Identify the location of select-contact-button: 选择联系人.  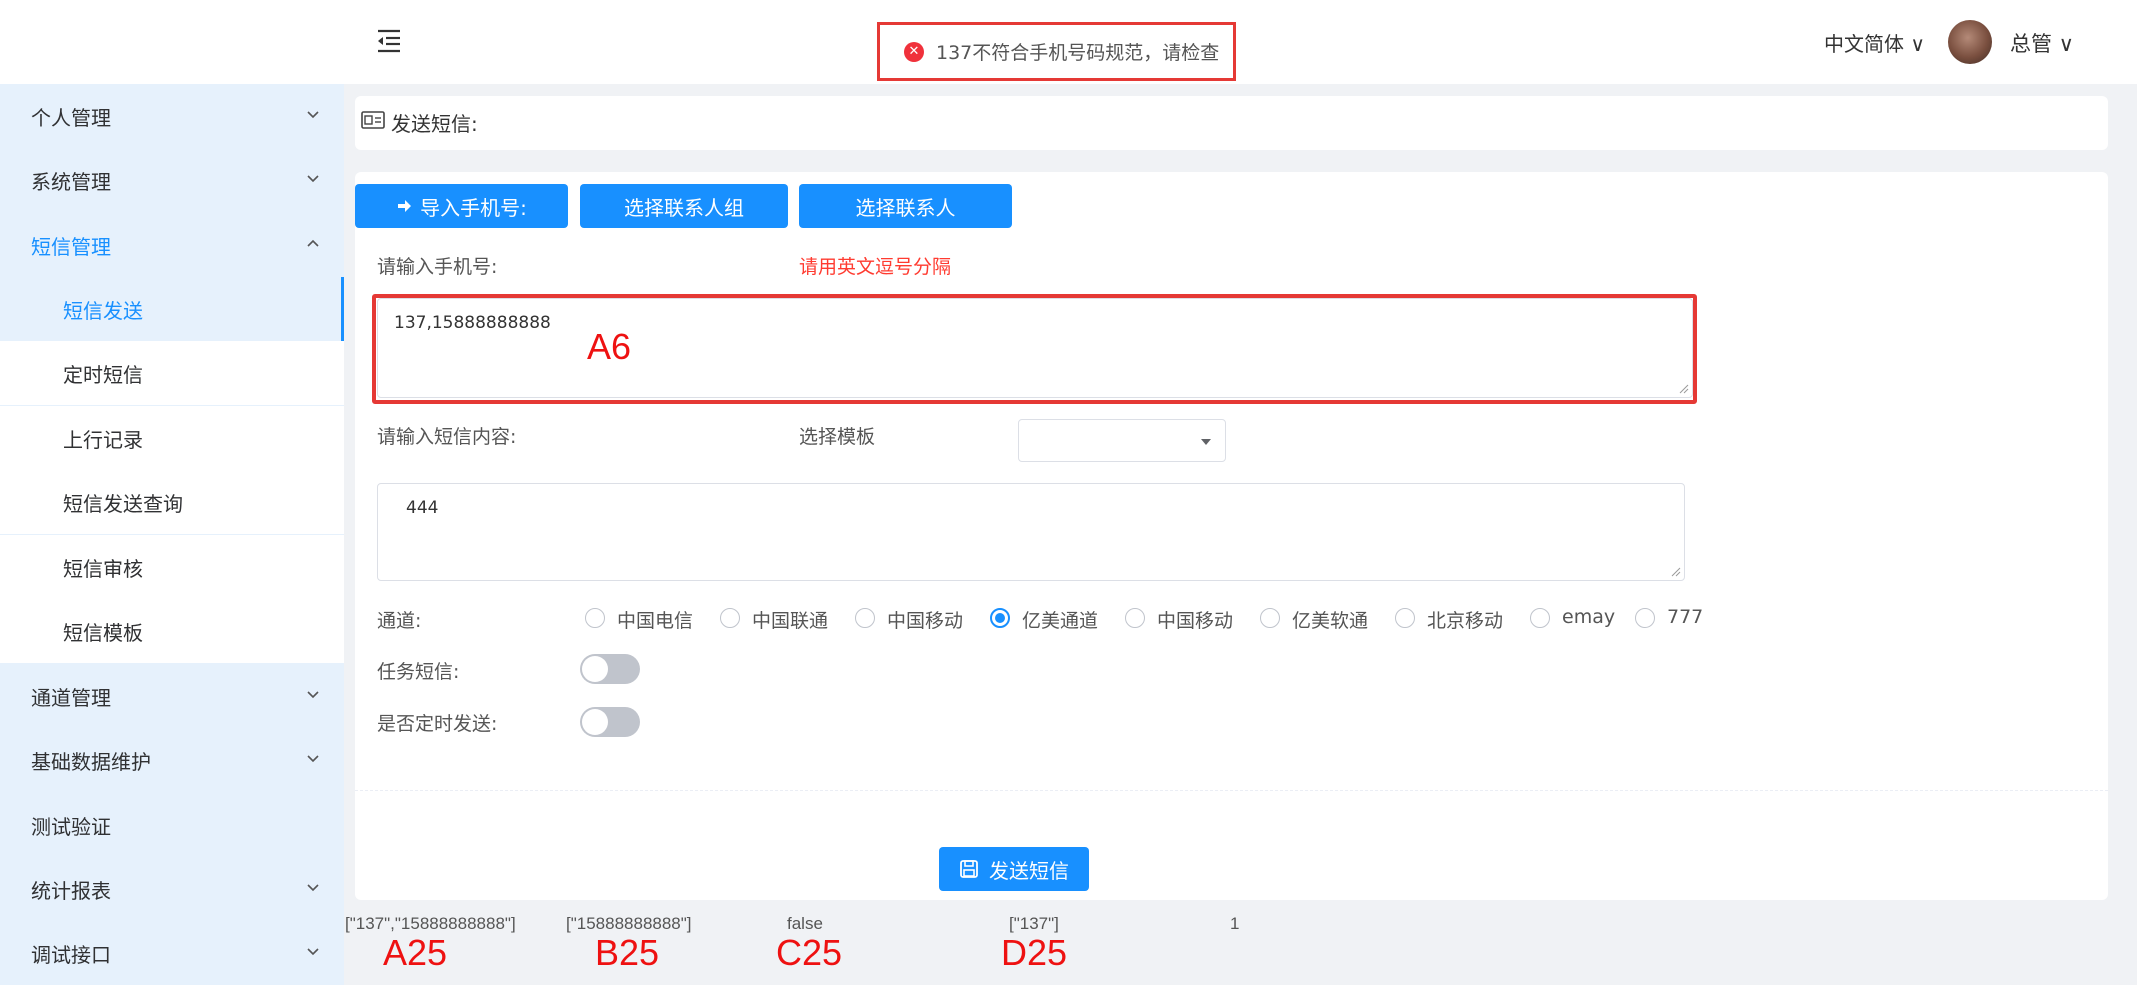
(905, 206).